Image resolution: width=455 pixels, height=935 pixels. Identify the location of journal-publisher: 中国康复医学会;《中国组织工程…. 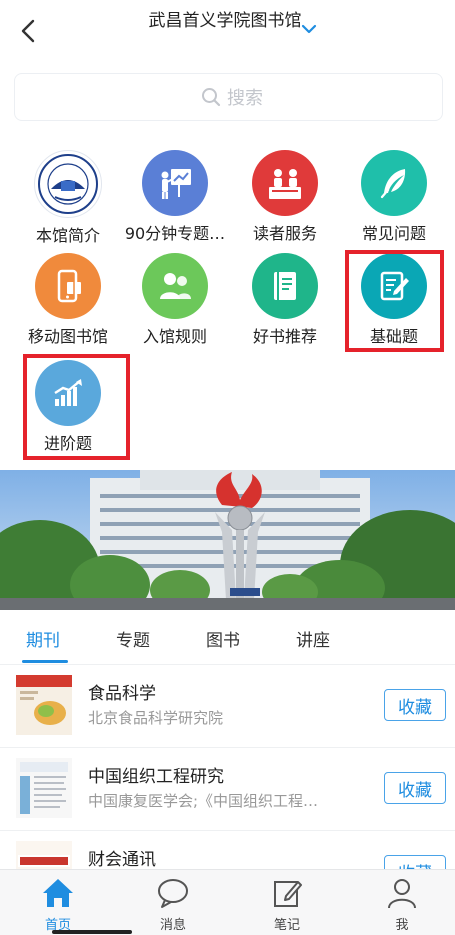
(203, 801).